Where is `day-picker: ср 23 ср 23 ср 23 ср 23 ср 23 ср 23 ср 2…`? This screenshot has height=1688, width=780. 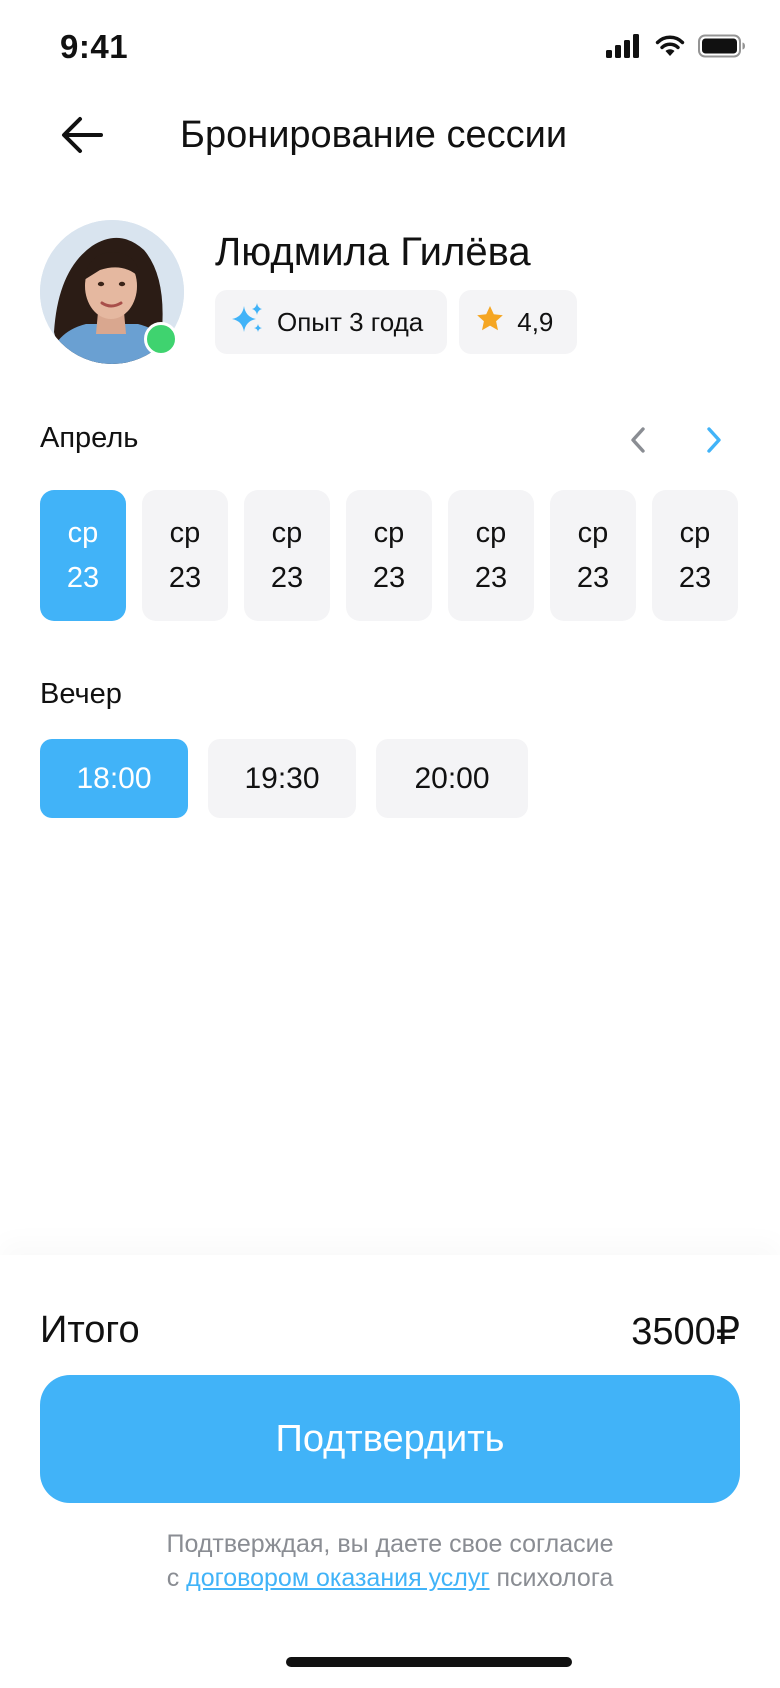
day-picker: ср 23 ср 23 ср 23 ср 23 ср 23 ср 23 ср 2… is located at coordinates (389, 555).